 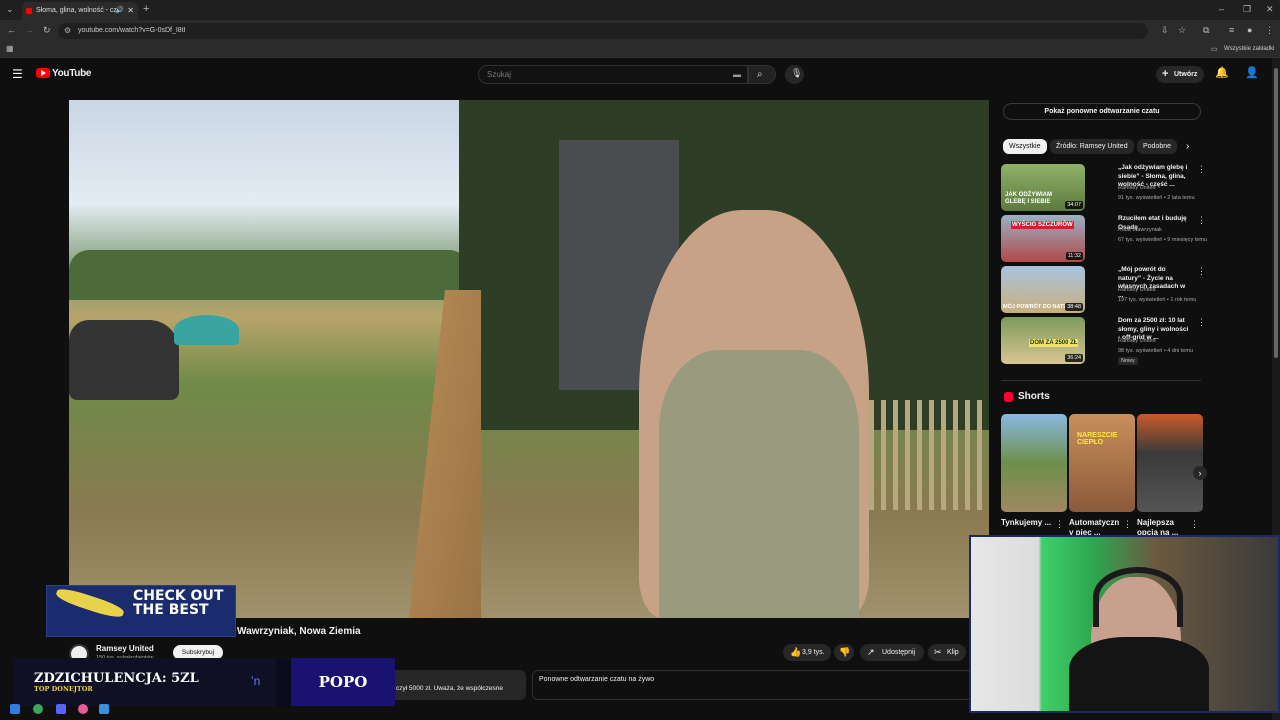 What do you see at coordinates (1025, 146) in the screenshot?
I see `chip-all: Wszystkie` at bounding box center [1025, 146].